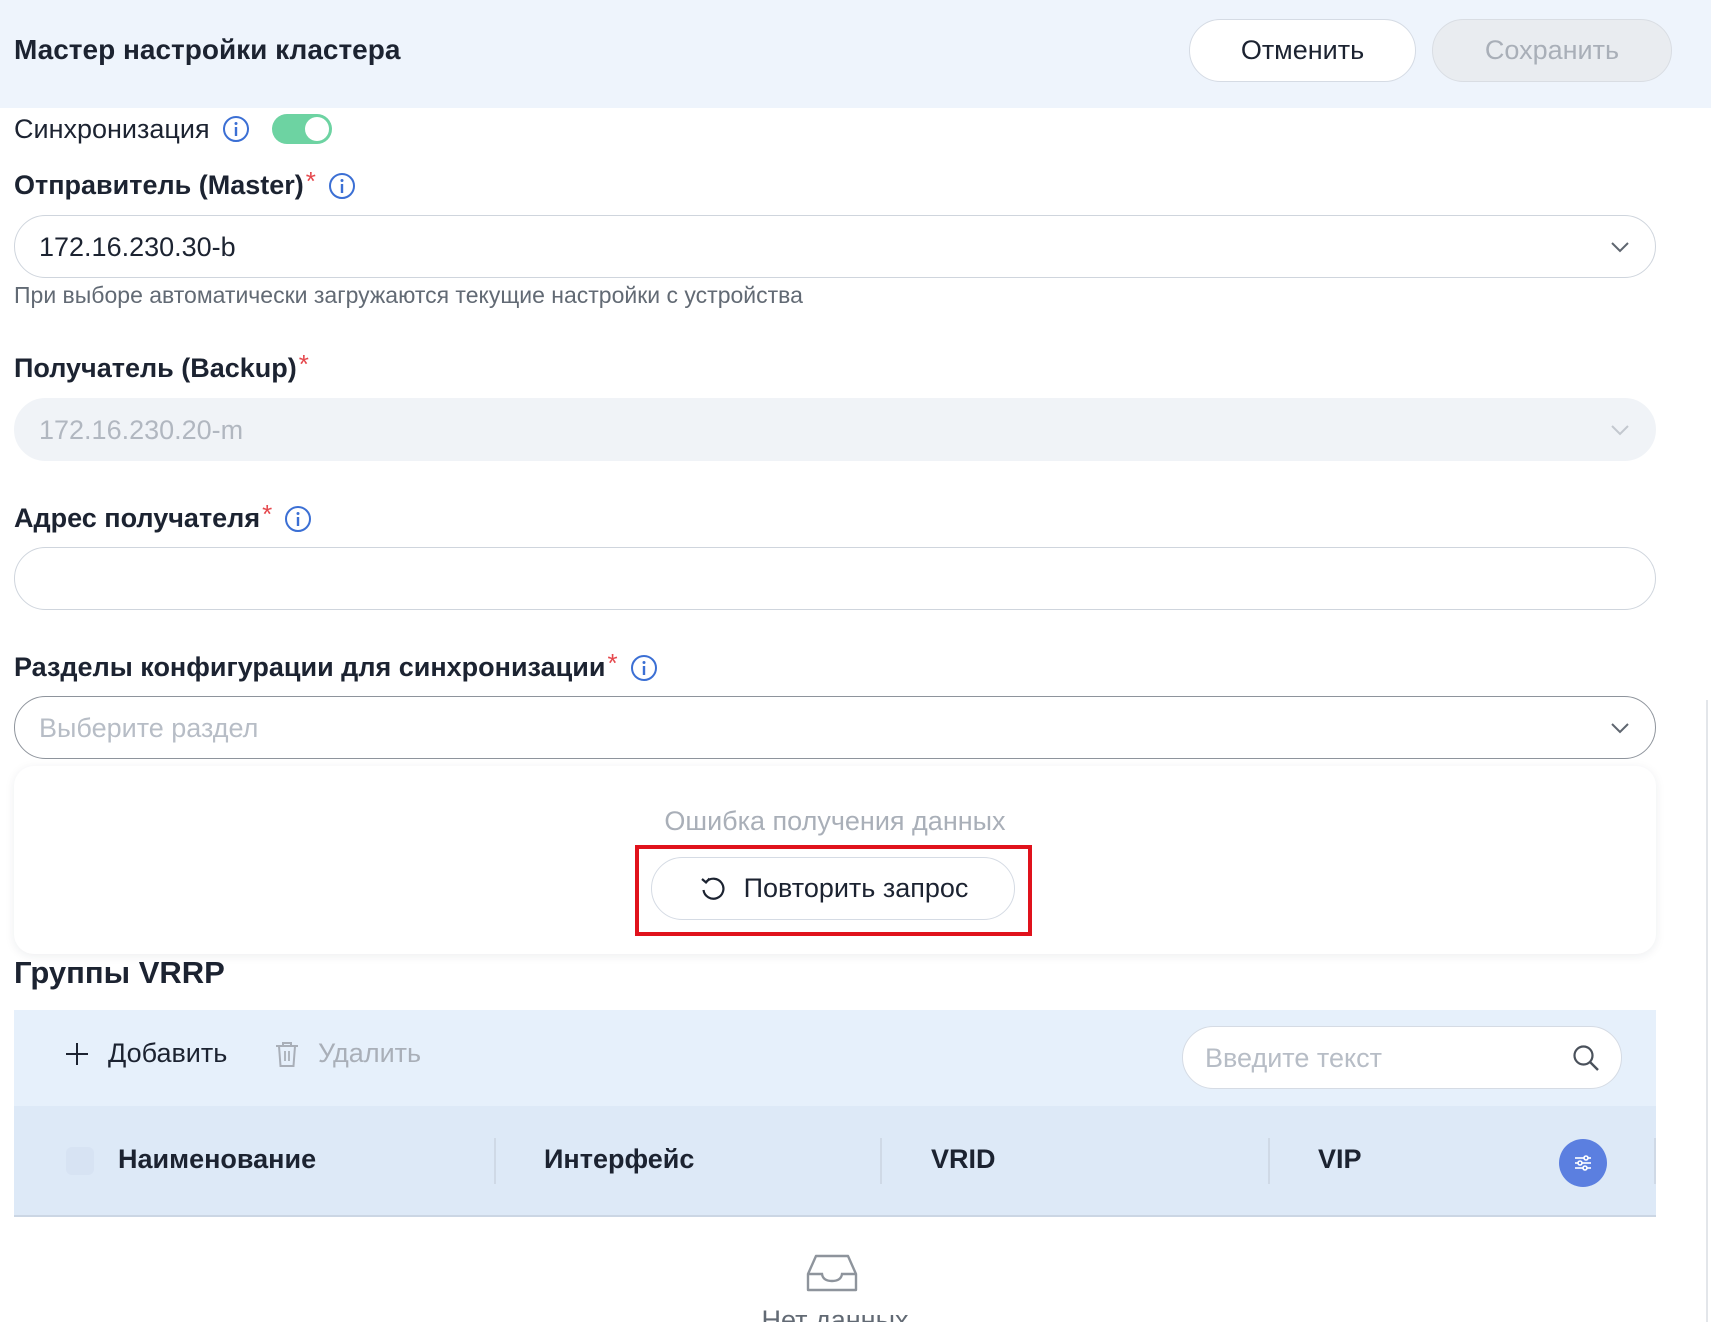 The height and width of the screenshot is (1322, 1711). Describe the element at coordinates (835, 821) in the screenshot. I see `error-message: Ошибка получения данных` at that location.